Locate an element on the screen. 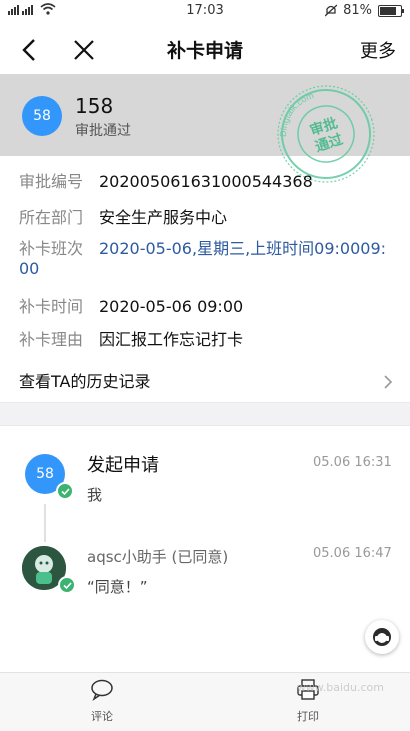 Image resolution: width=410 pixels, height=731 pixels. timeline-approver: aqsc小助手 (已同意) is located at coordinates (158, 557).